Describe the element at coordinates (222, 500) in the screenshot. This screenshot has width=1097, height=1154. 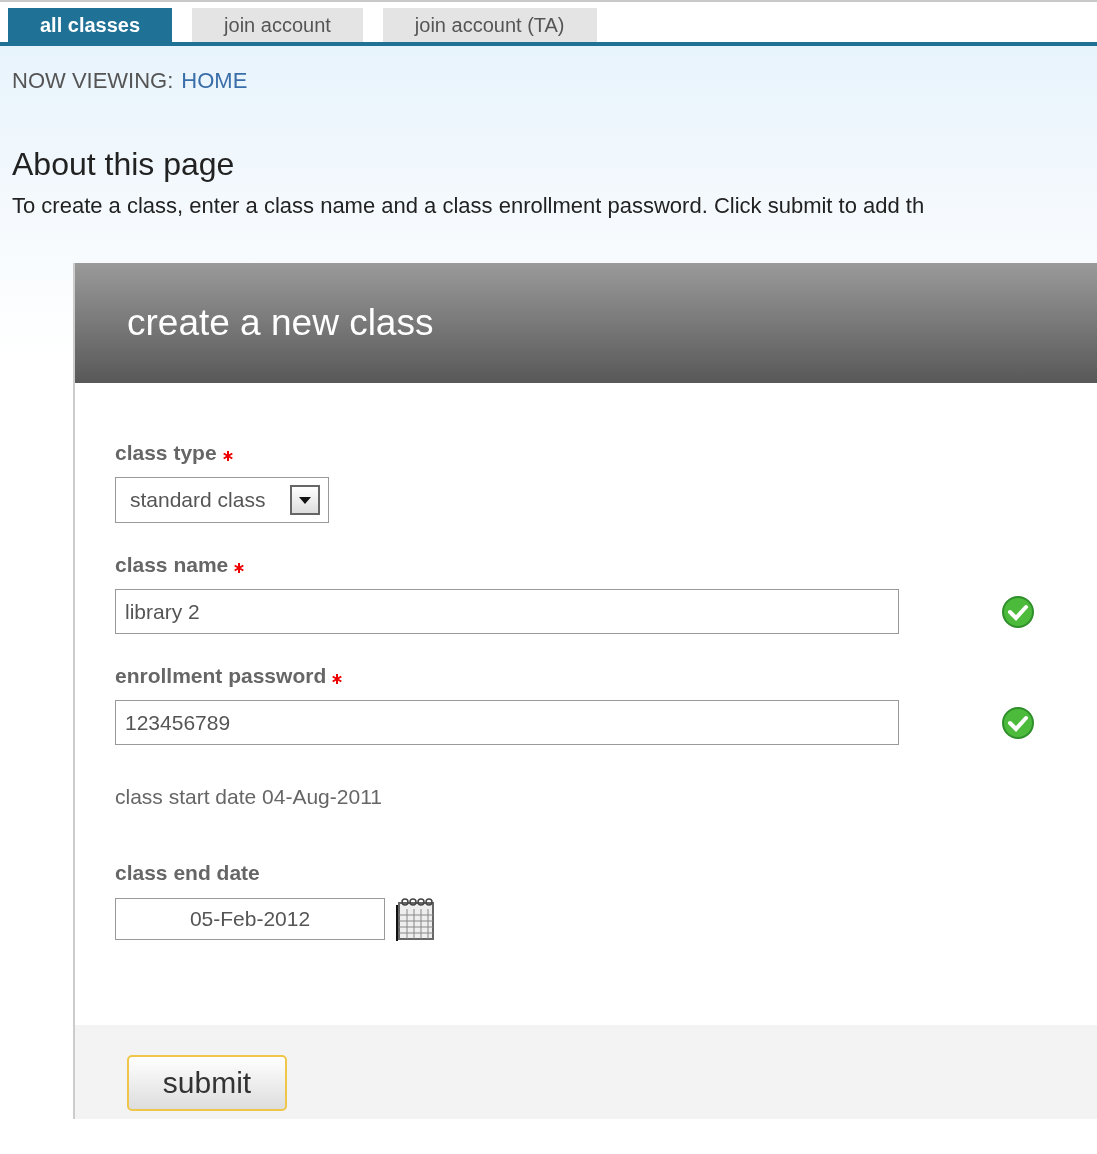
I see `class-type-dropdown: standard class` at that location.